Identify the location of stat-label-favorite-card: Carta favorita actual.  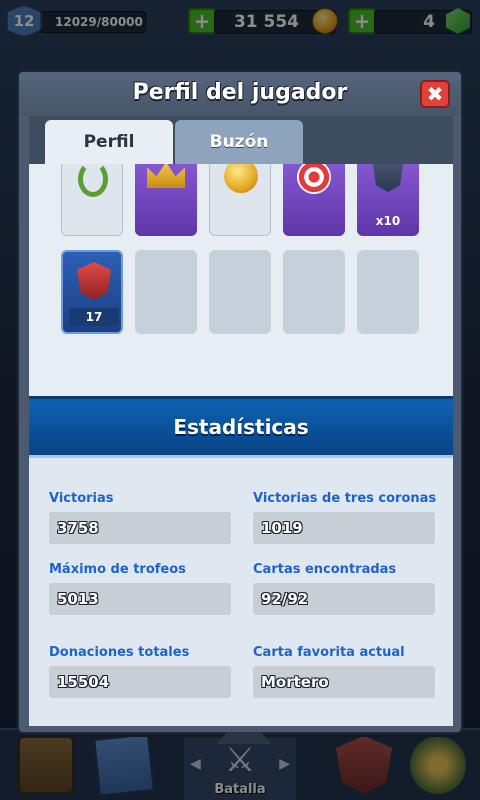
(329, 652).